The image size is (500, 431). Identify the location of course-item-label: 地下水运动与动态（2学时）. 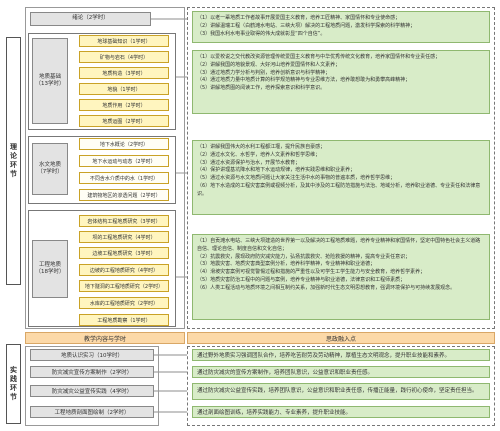
(124, 161).